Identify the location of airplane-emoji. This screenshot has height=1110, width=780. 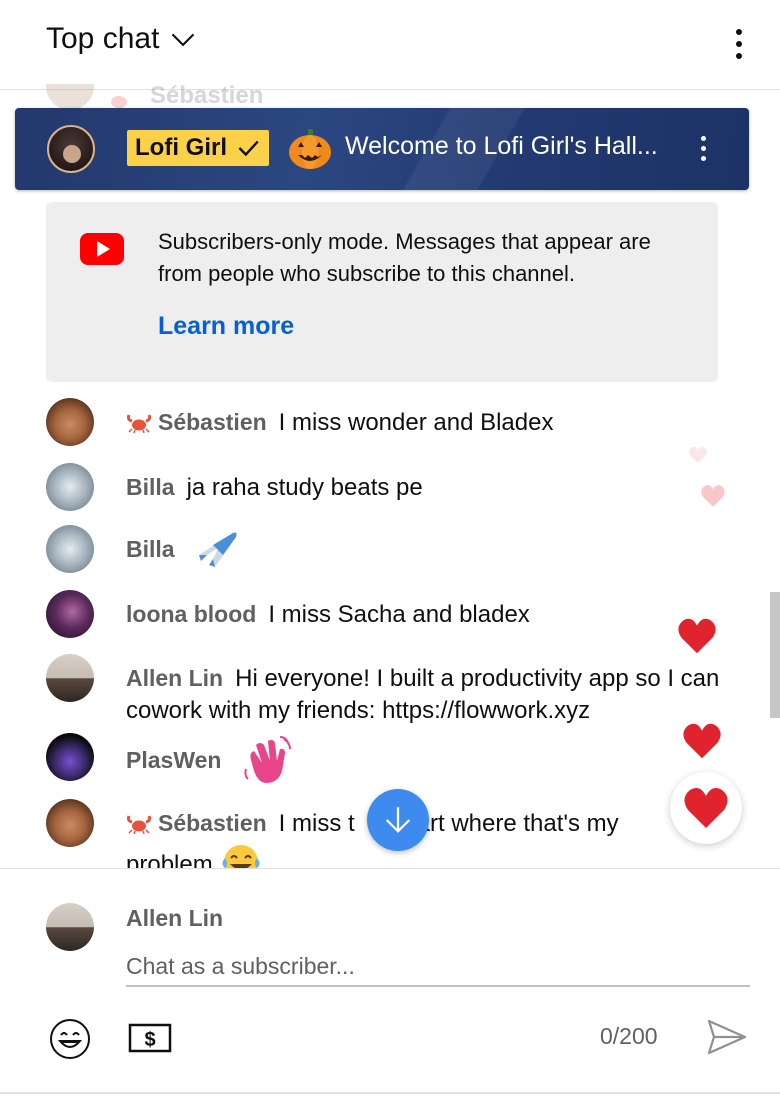
(218, 549).